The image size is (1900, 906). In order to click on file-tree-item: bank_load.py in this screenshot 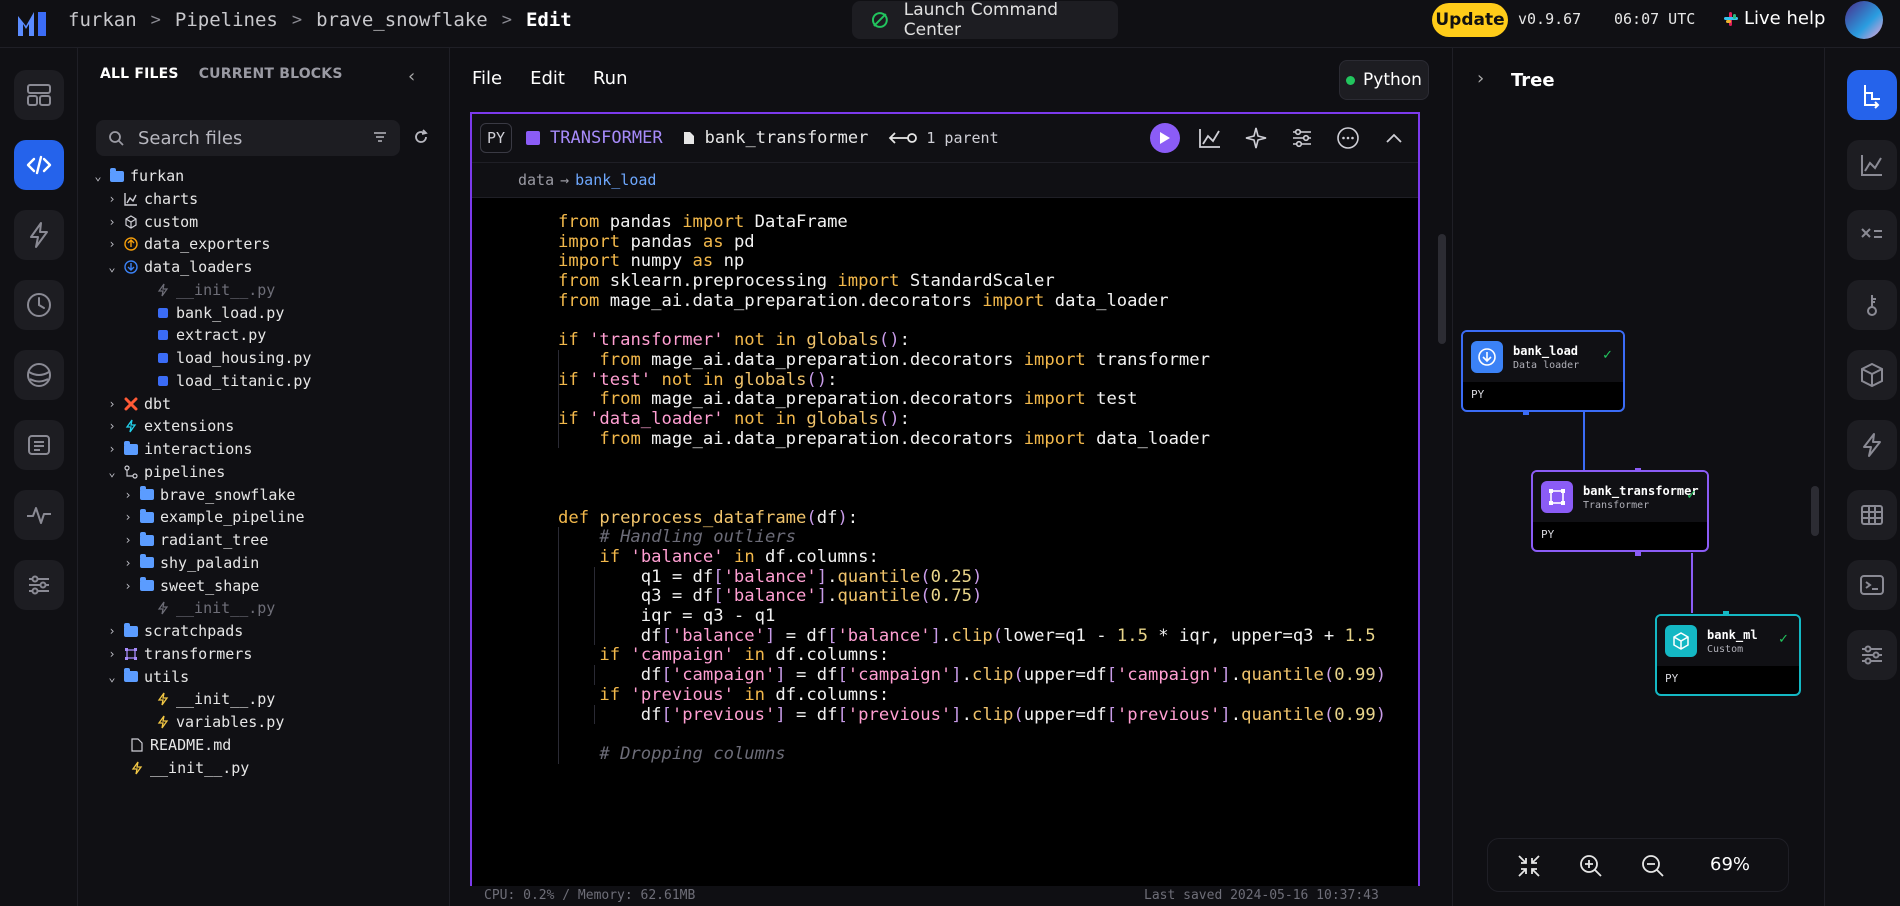, I will do `click(220, 313)`.